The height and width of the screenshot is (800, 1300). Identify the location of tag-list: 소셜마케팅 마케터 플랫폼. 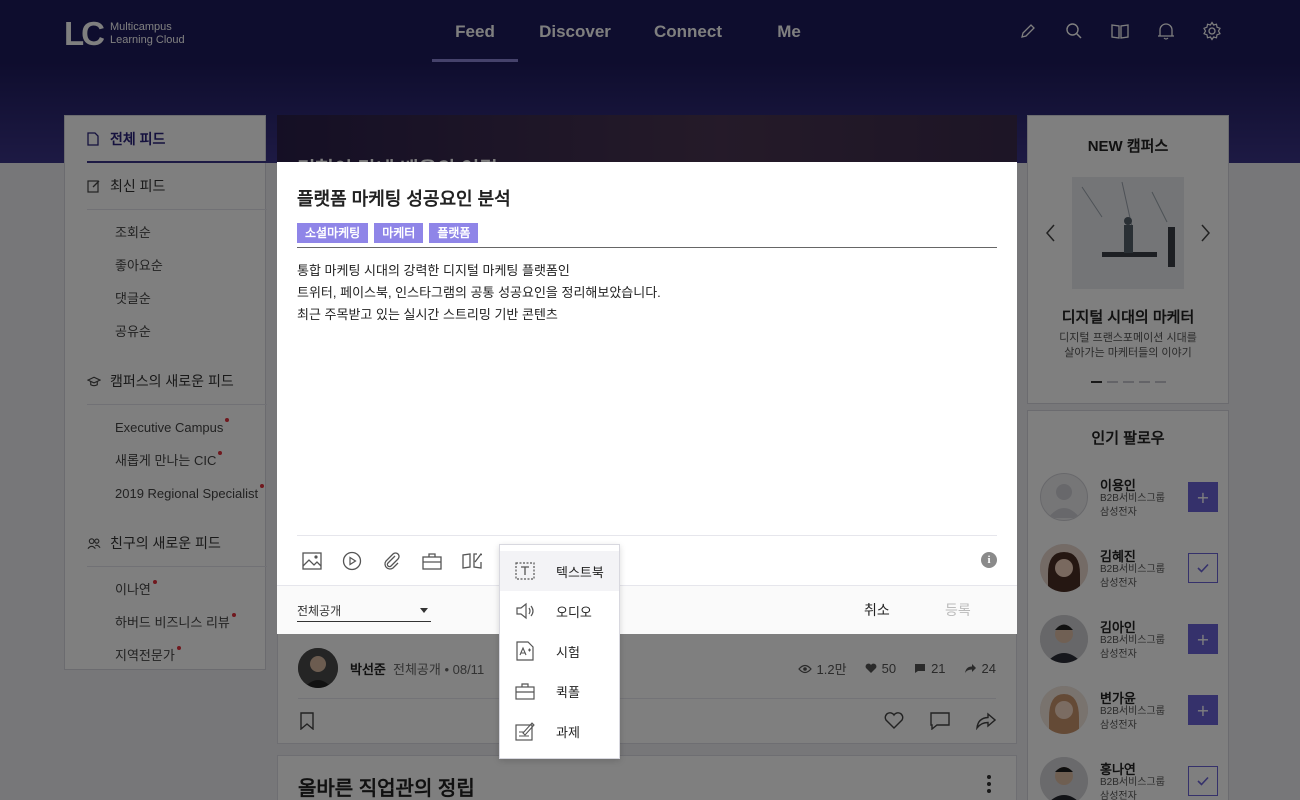
(388, 233).